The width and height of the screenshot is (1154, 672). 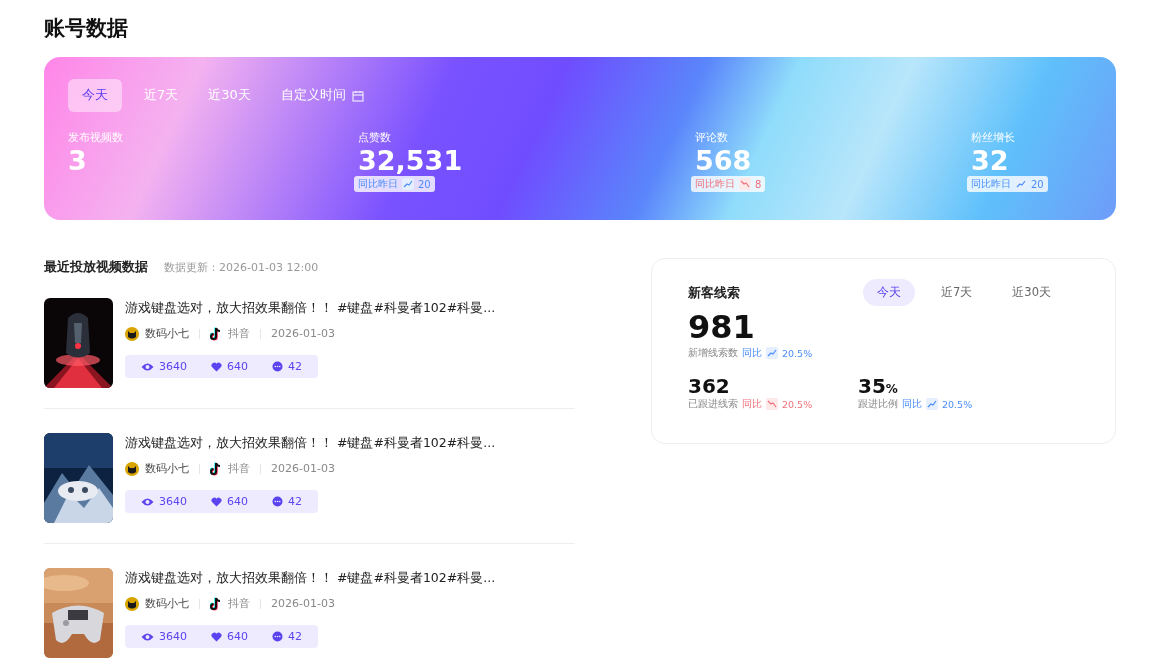 I want to click on calendar-icon, so click(x=357, y=95).